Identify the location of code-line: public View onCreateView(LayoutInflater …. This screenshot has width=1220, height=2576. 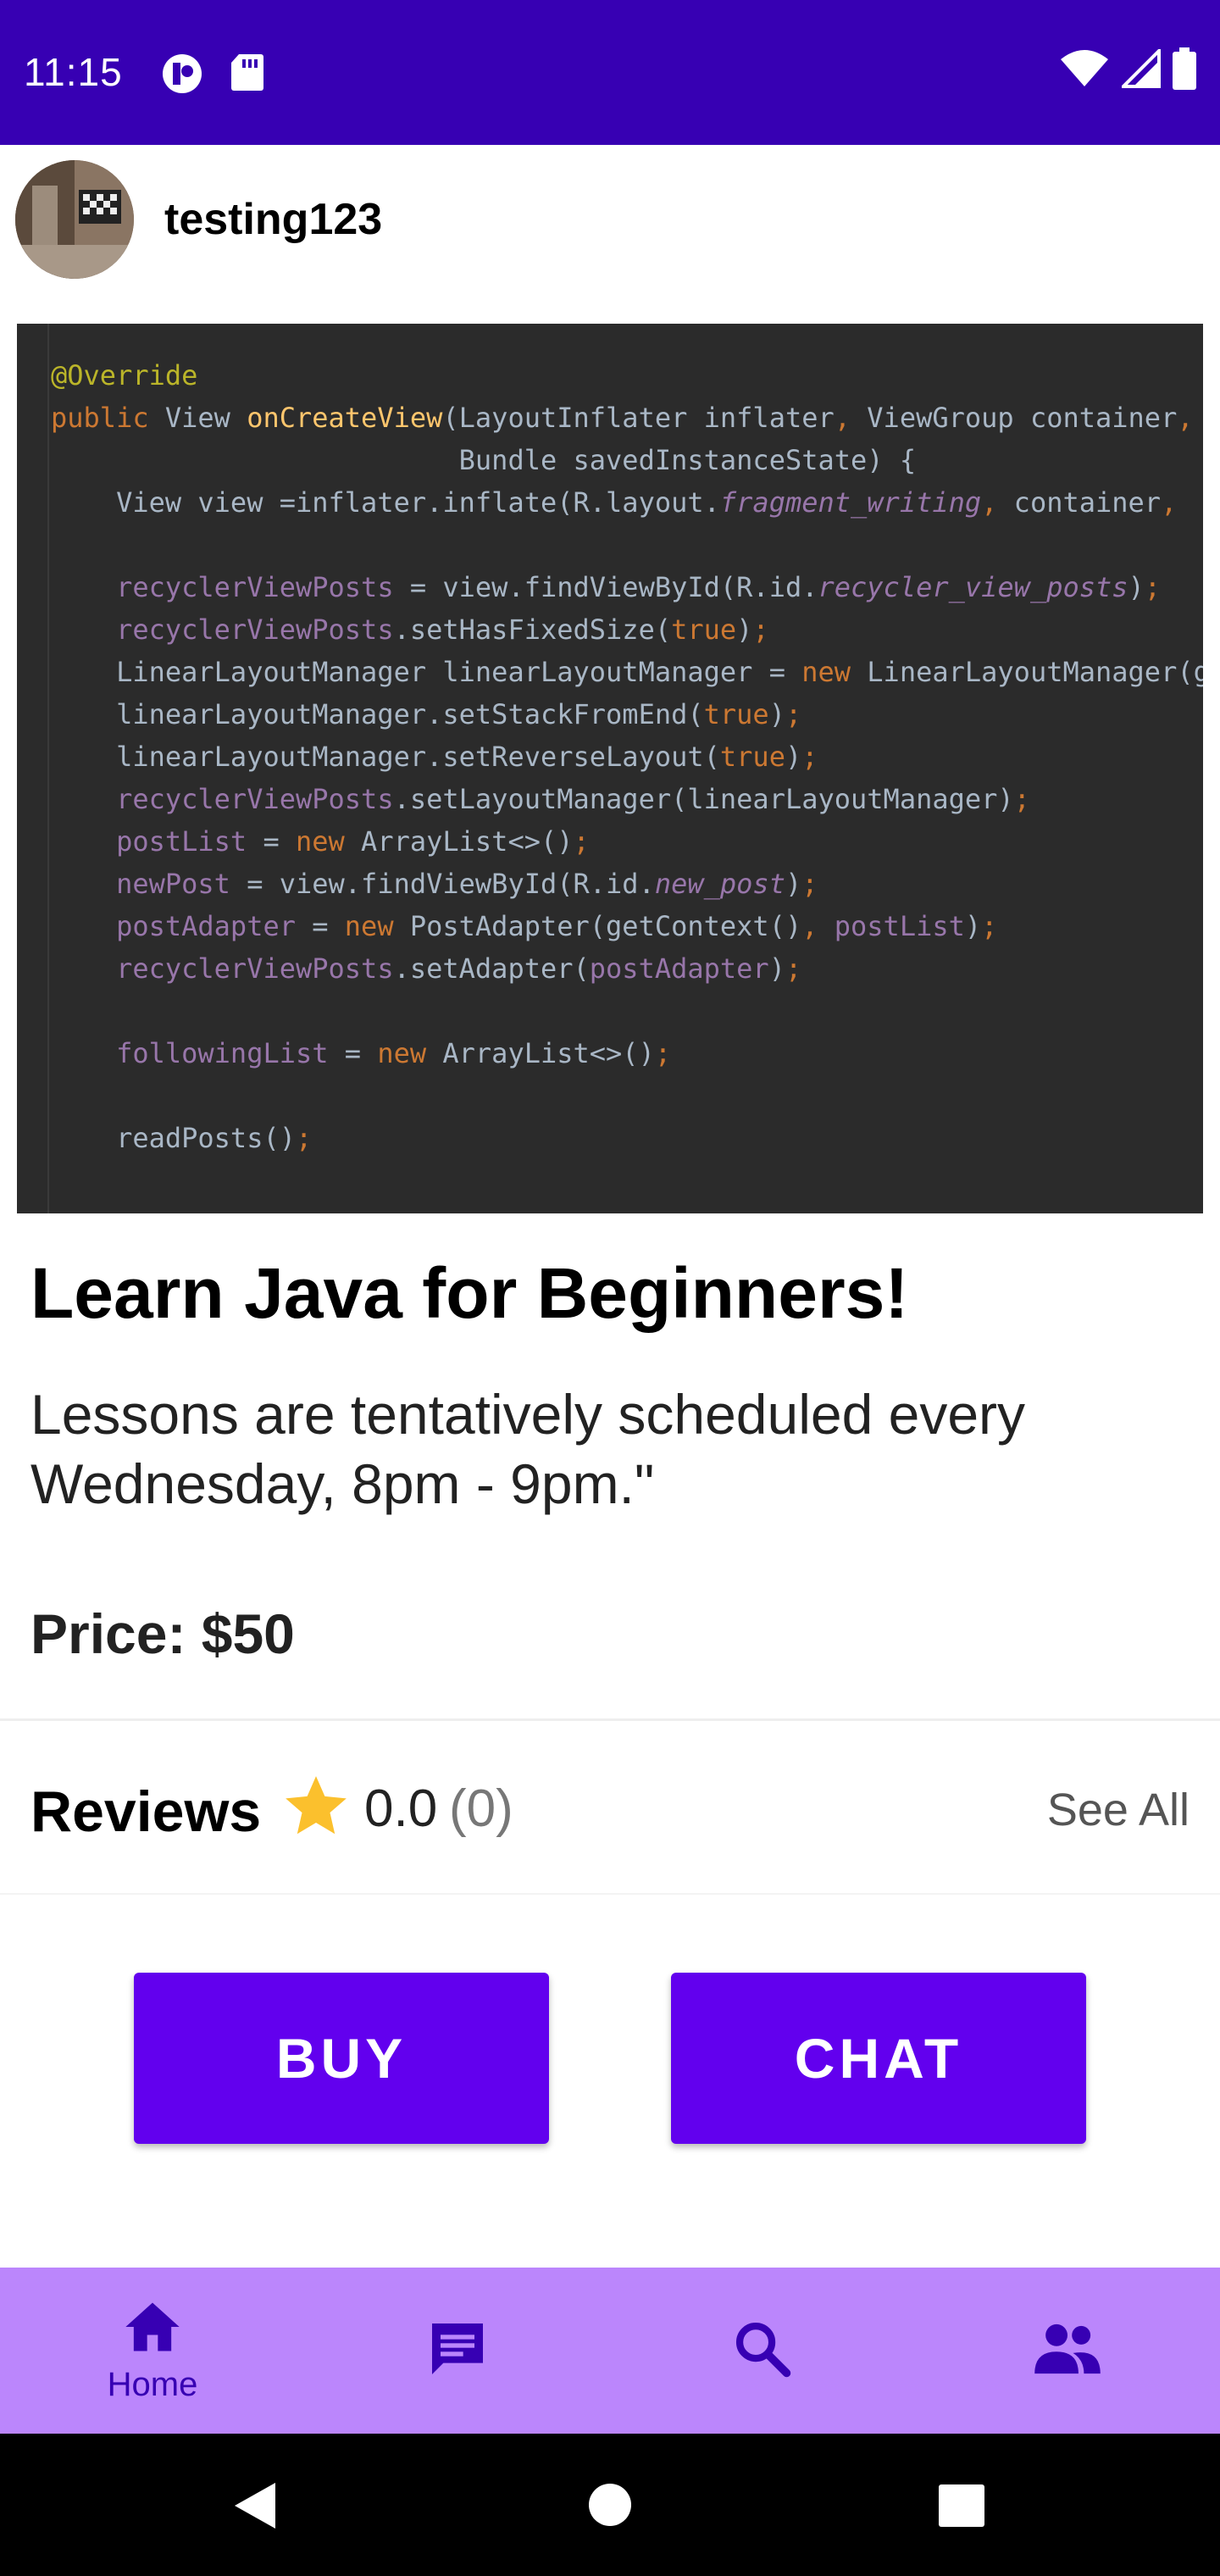
(622, 418).